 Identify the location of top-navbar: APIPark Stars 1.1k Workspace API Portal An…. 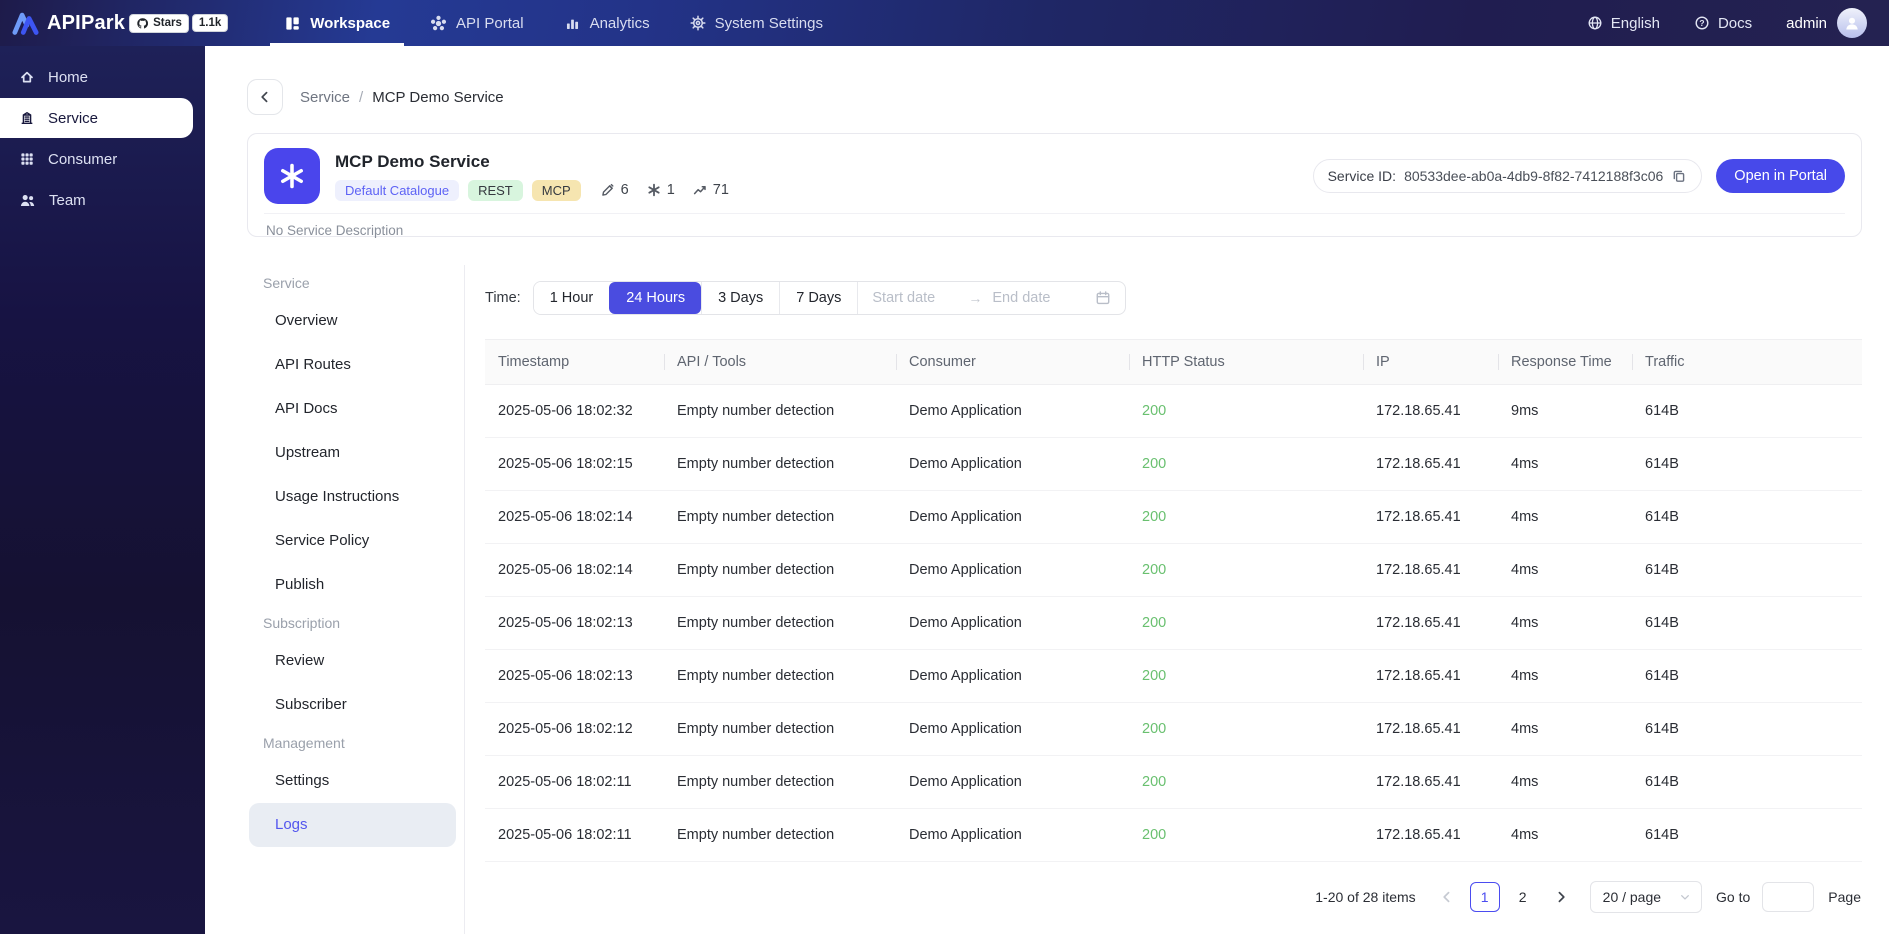
(944, 23).